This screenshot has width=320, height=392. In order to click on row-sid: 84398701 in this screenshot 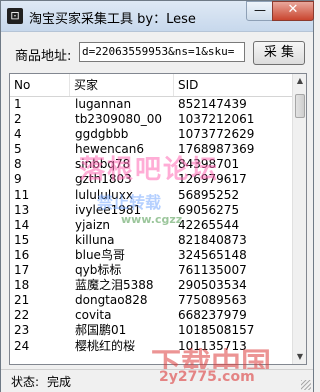, I will do `click(209, 164)`.